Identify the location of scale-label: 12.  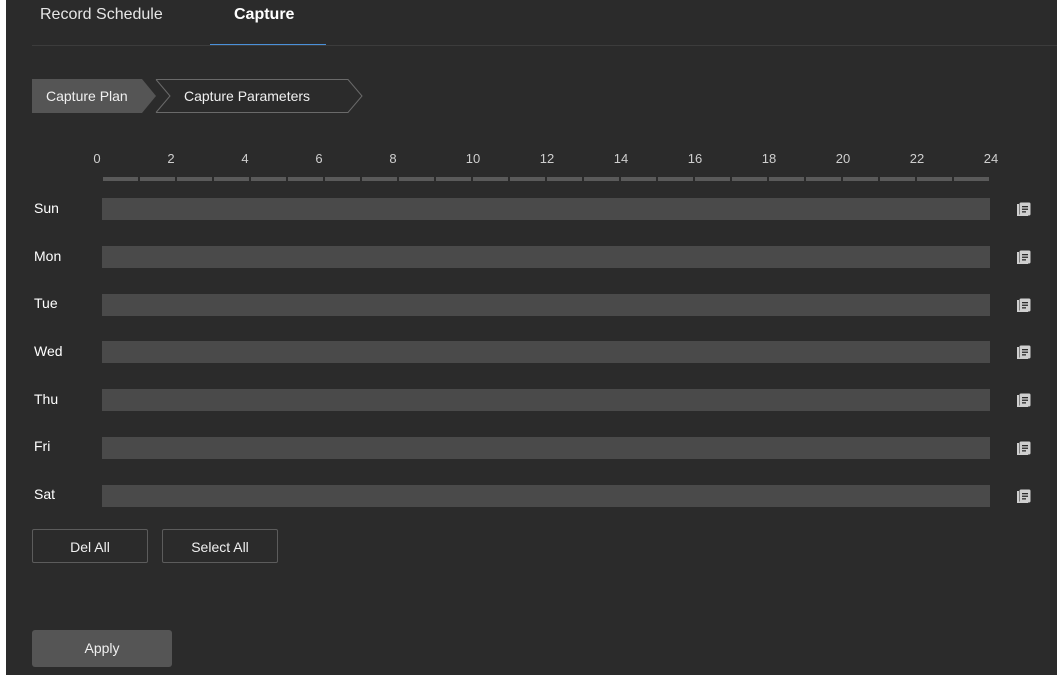
(547, 158).